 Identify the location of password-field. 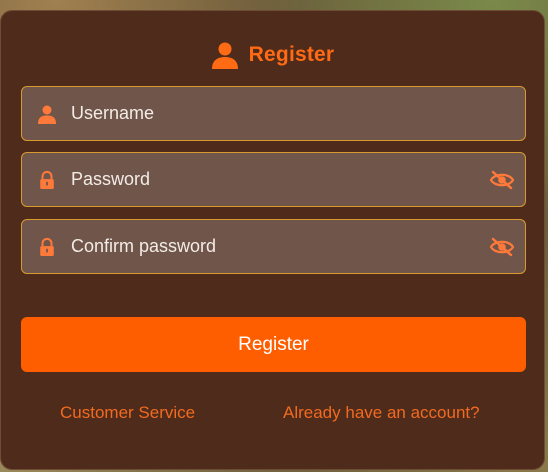
(273, 179).